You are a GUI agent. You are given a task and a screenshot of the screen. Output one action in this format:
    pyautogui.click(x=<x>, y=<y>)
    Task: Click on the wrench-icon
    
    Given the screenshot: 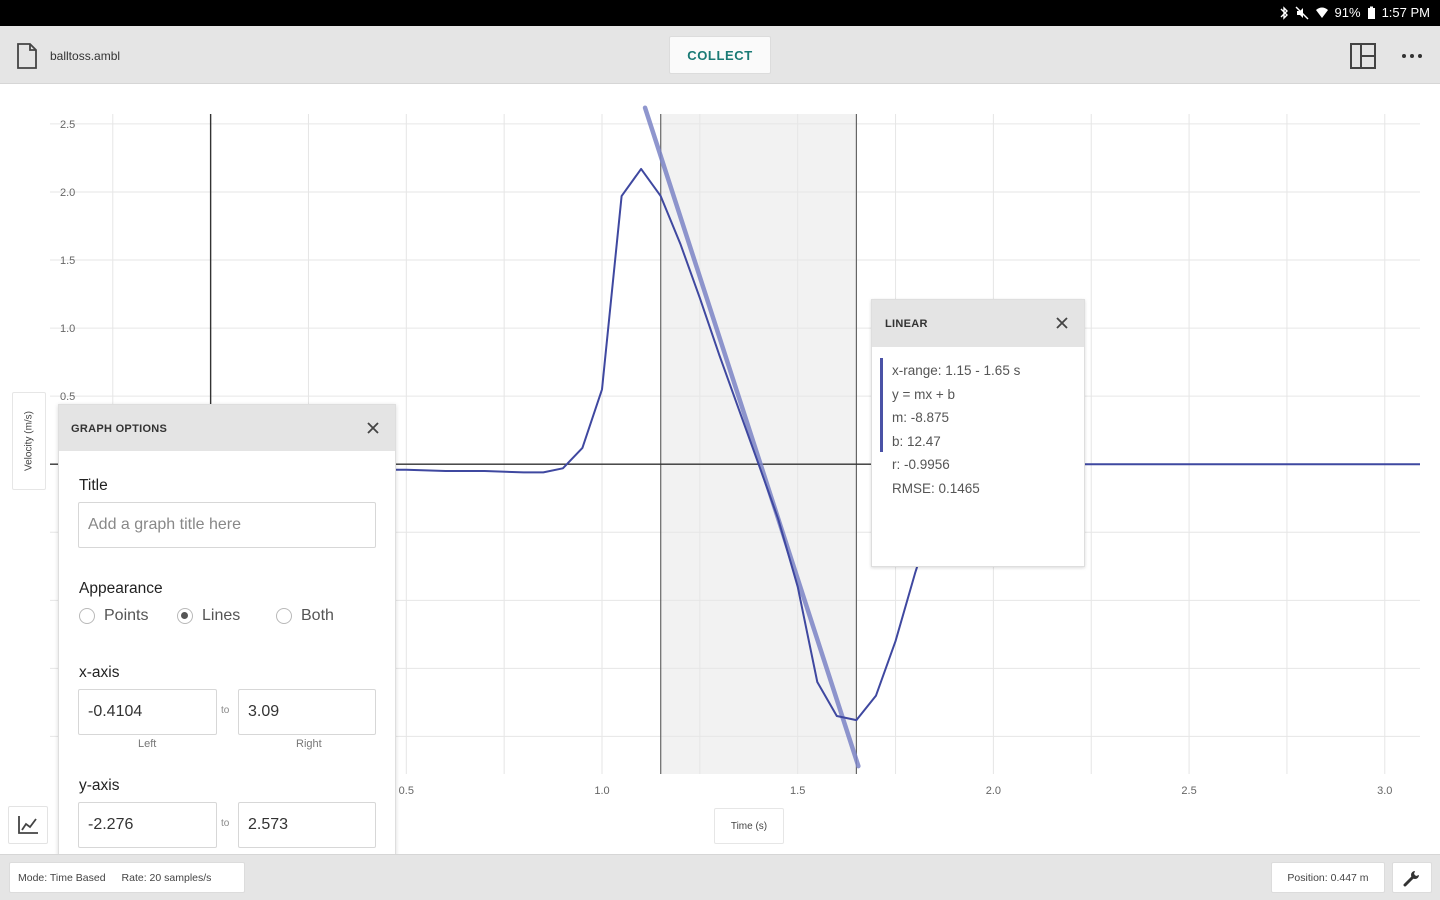 What is the action you would take?
    pyautogui.click(x=1411, y=878)
    